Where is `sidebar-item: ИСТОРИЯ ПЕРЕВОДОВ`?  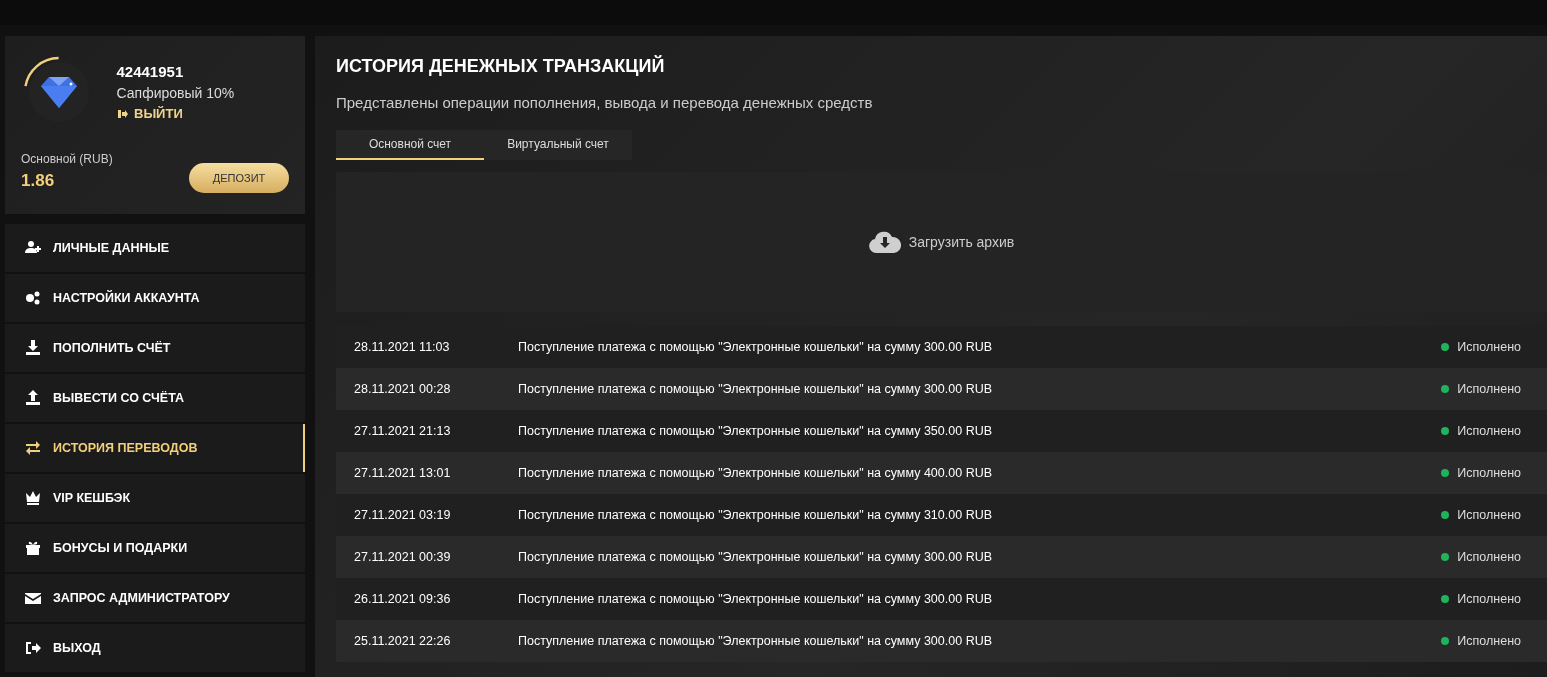 sidebar-item: ИСТОРИЯ ПЕРЕВОДОВ is located at coordinates (155, 448).